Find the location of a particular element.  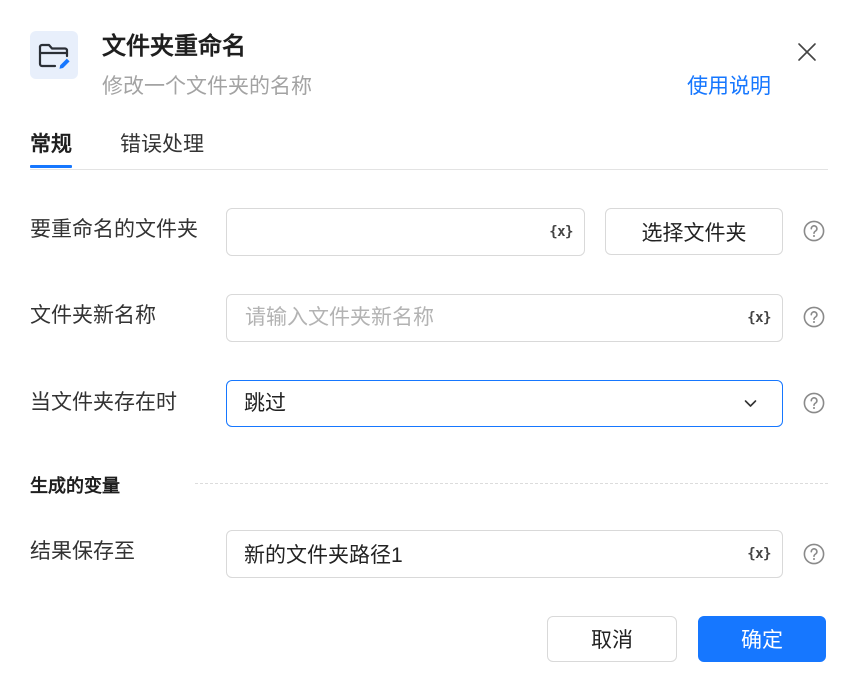

dialog-subtitle: 修改一个文件夹的名称 is located at coordinates (207, 86).